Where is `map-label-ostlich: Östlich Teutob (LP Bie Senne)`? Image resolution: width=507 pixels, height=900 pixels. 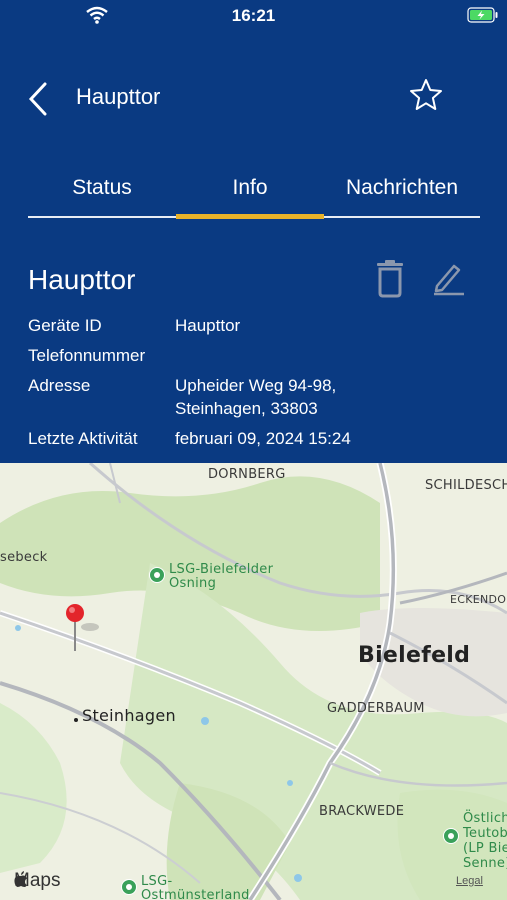 map-label-ostlich: Östlich Teutob (LP Bie Senne) is located at coordinates (485, 841).